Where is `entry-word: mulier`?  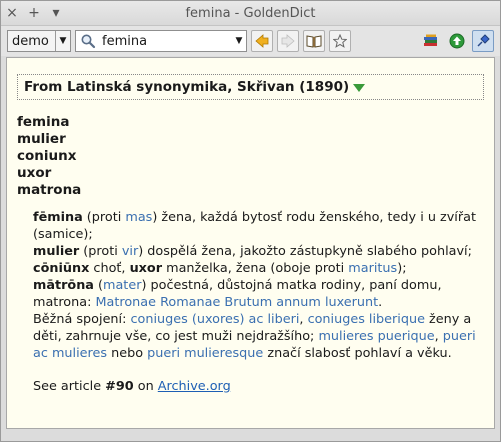 entry-word: mulier is located at coordinates (56, 251).